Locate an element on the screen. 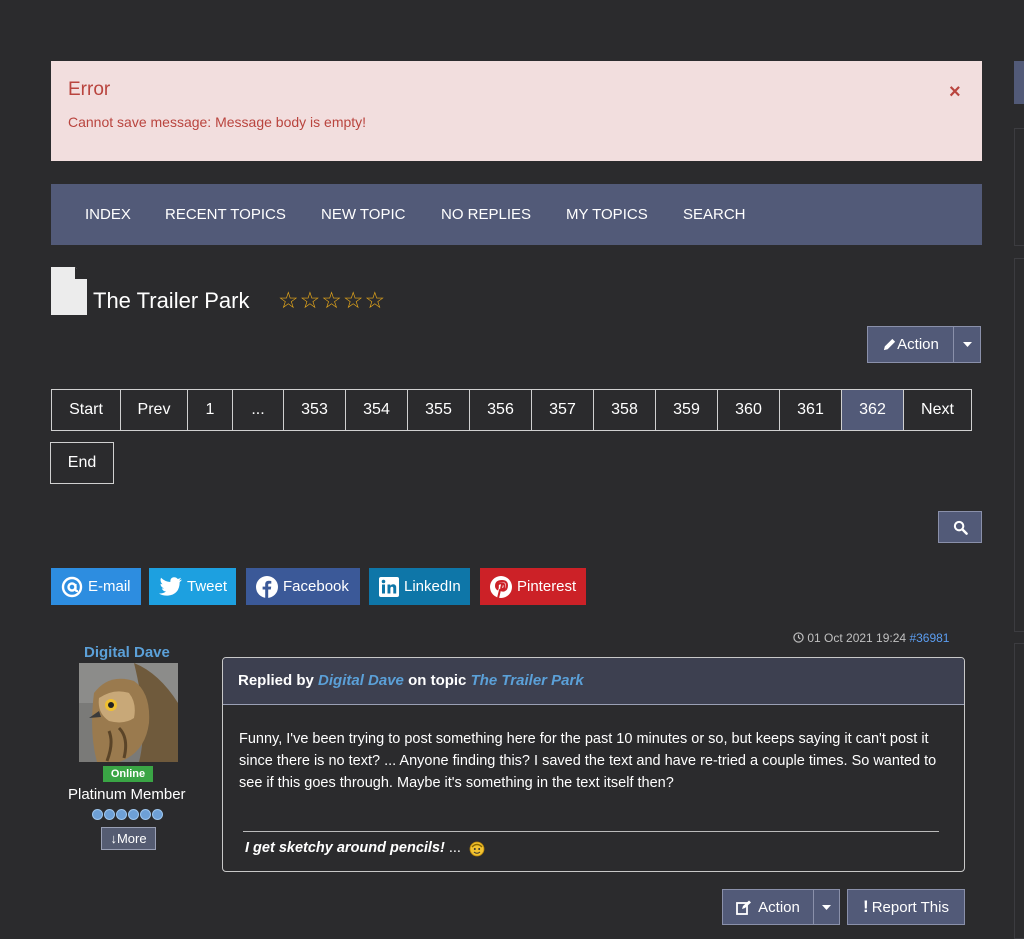  search-icon is located at coordinates (960, 527).